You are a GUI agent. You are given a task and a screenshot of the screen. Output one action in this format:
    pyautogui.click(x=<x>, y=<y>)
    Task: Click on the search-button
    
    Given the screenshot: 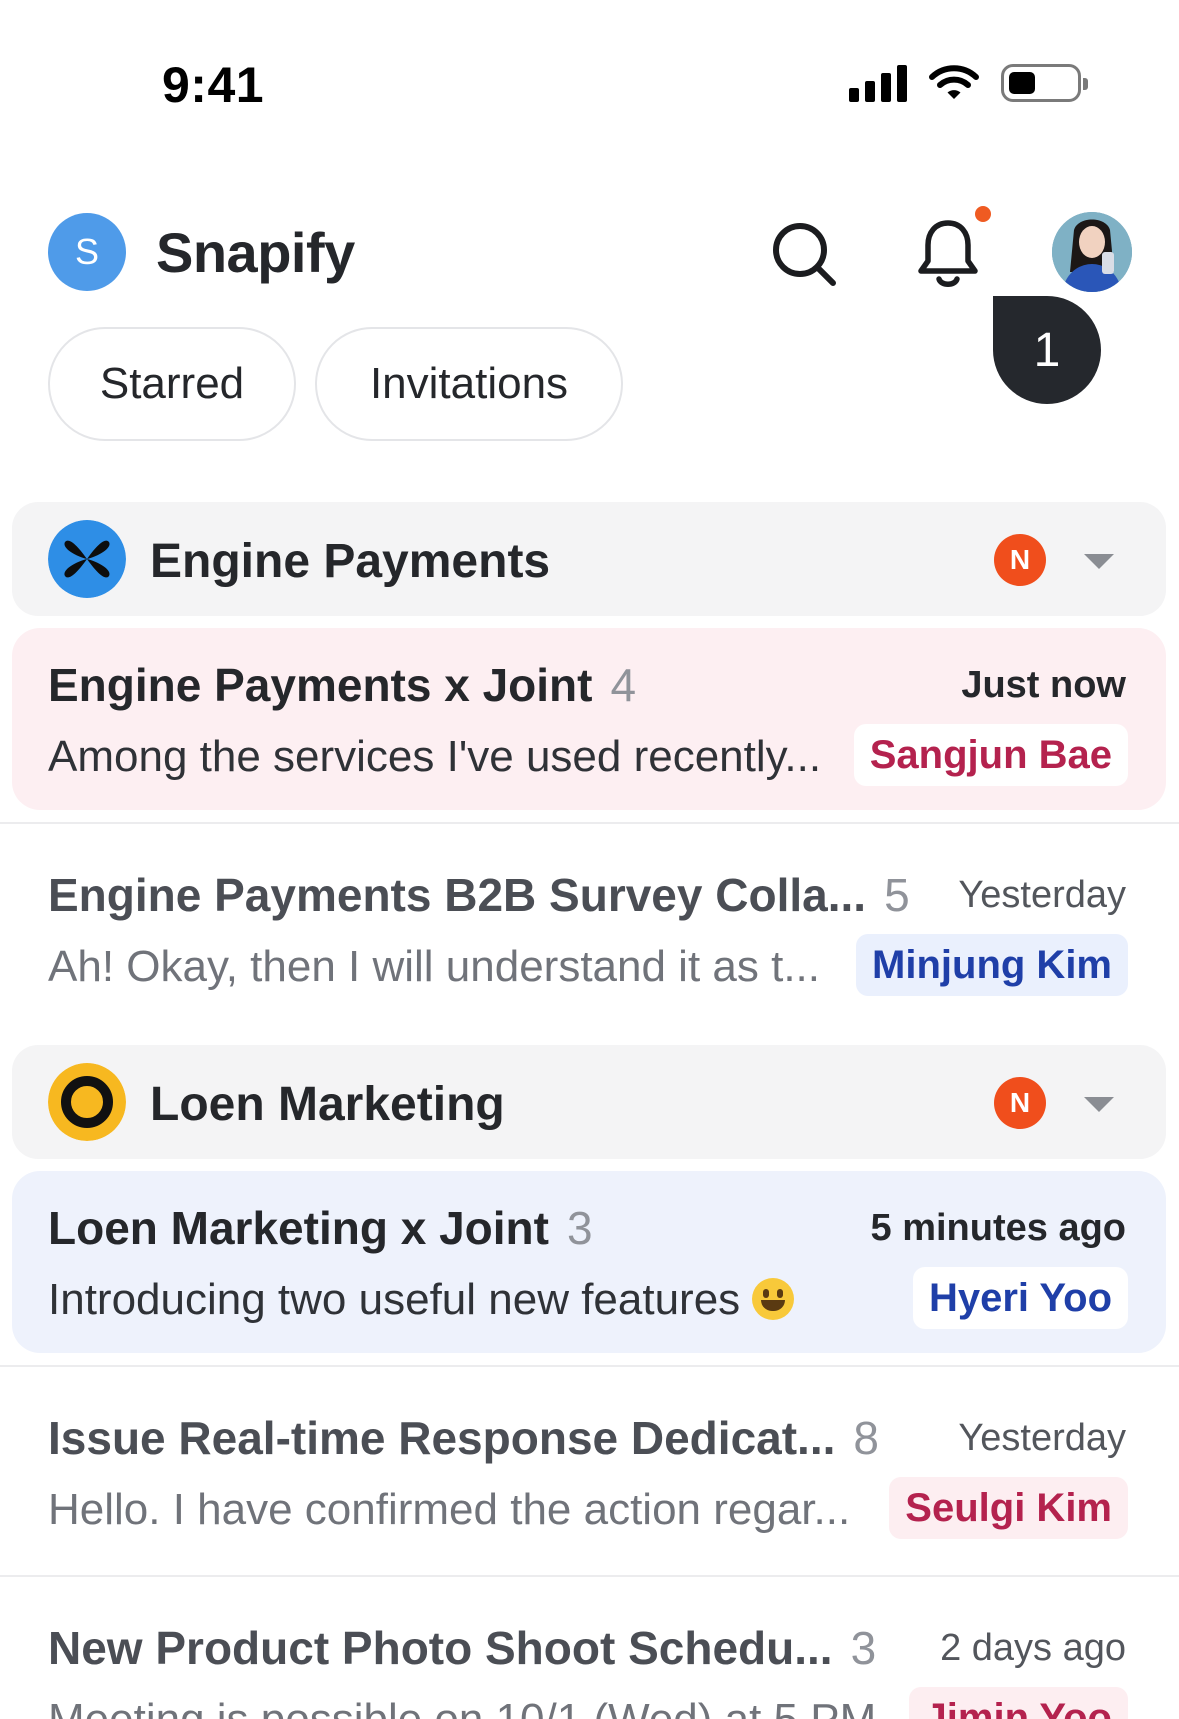 What is the action you would take?
    pyautogui.click(x=804, y=254)
    